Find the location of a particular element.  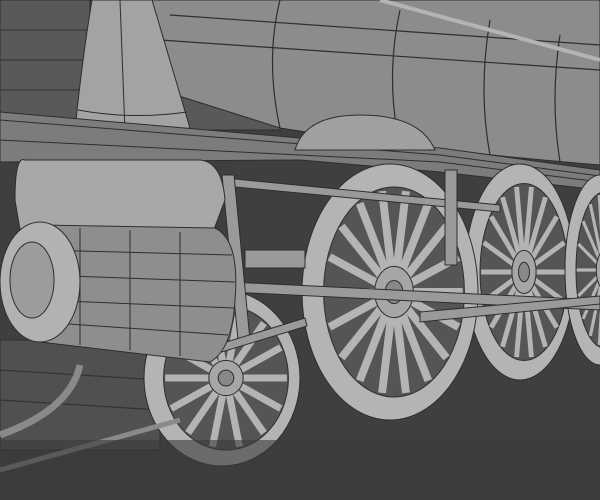

ground is located at coordinates (300, 470).